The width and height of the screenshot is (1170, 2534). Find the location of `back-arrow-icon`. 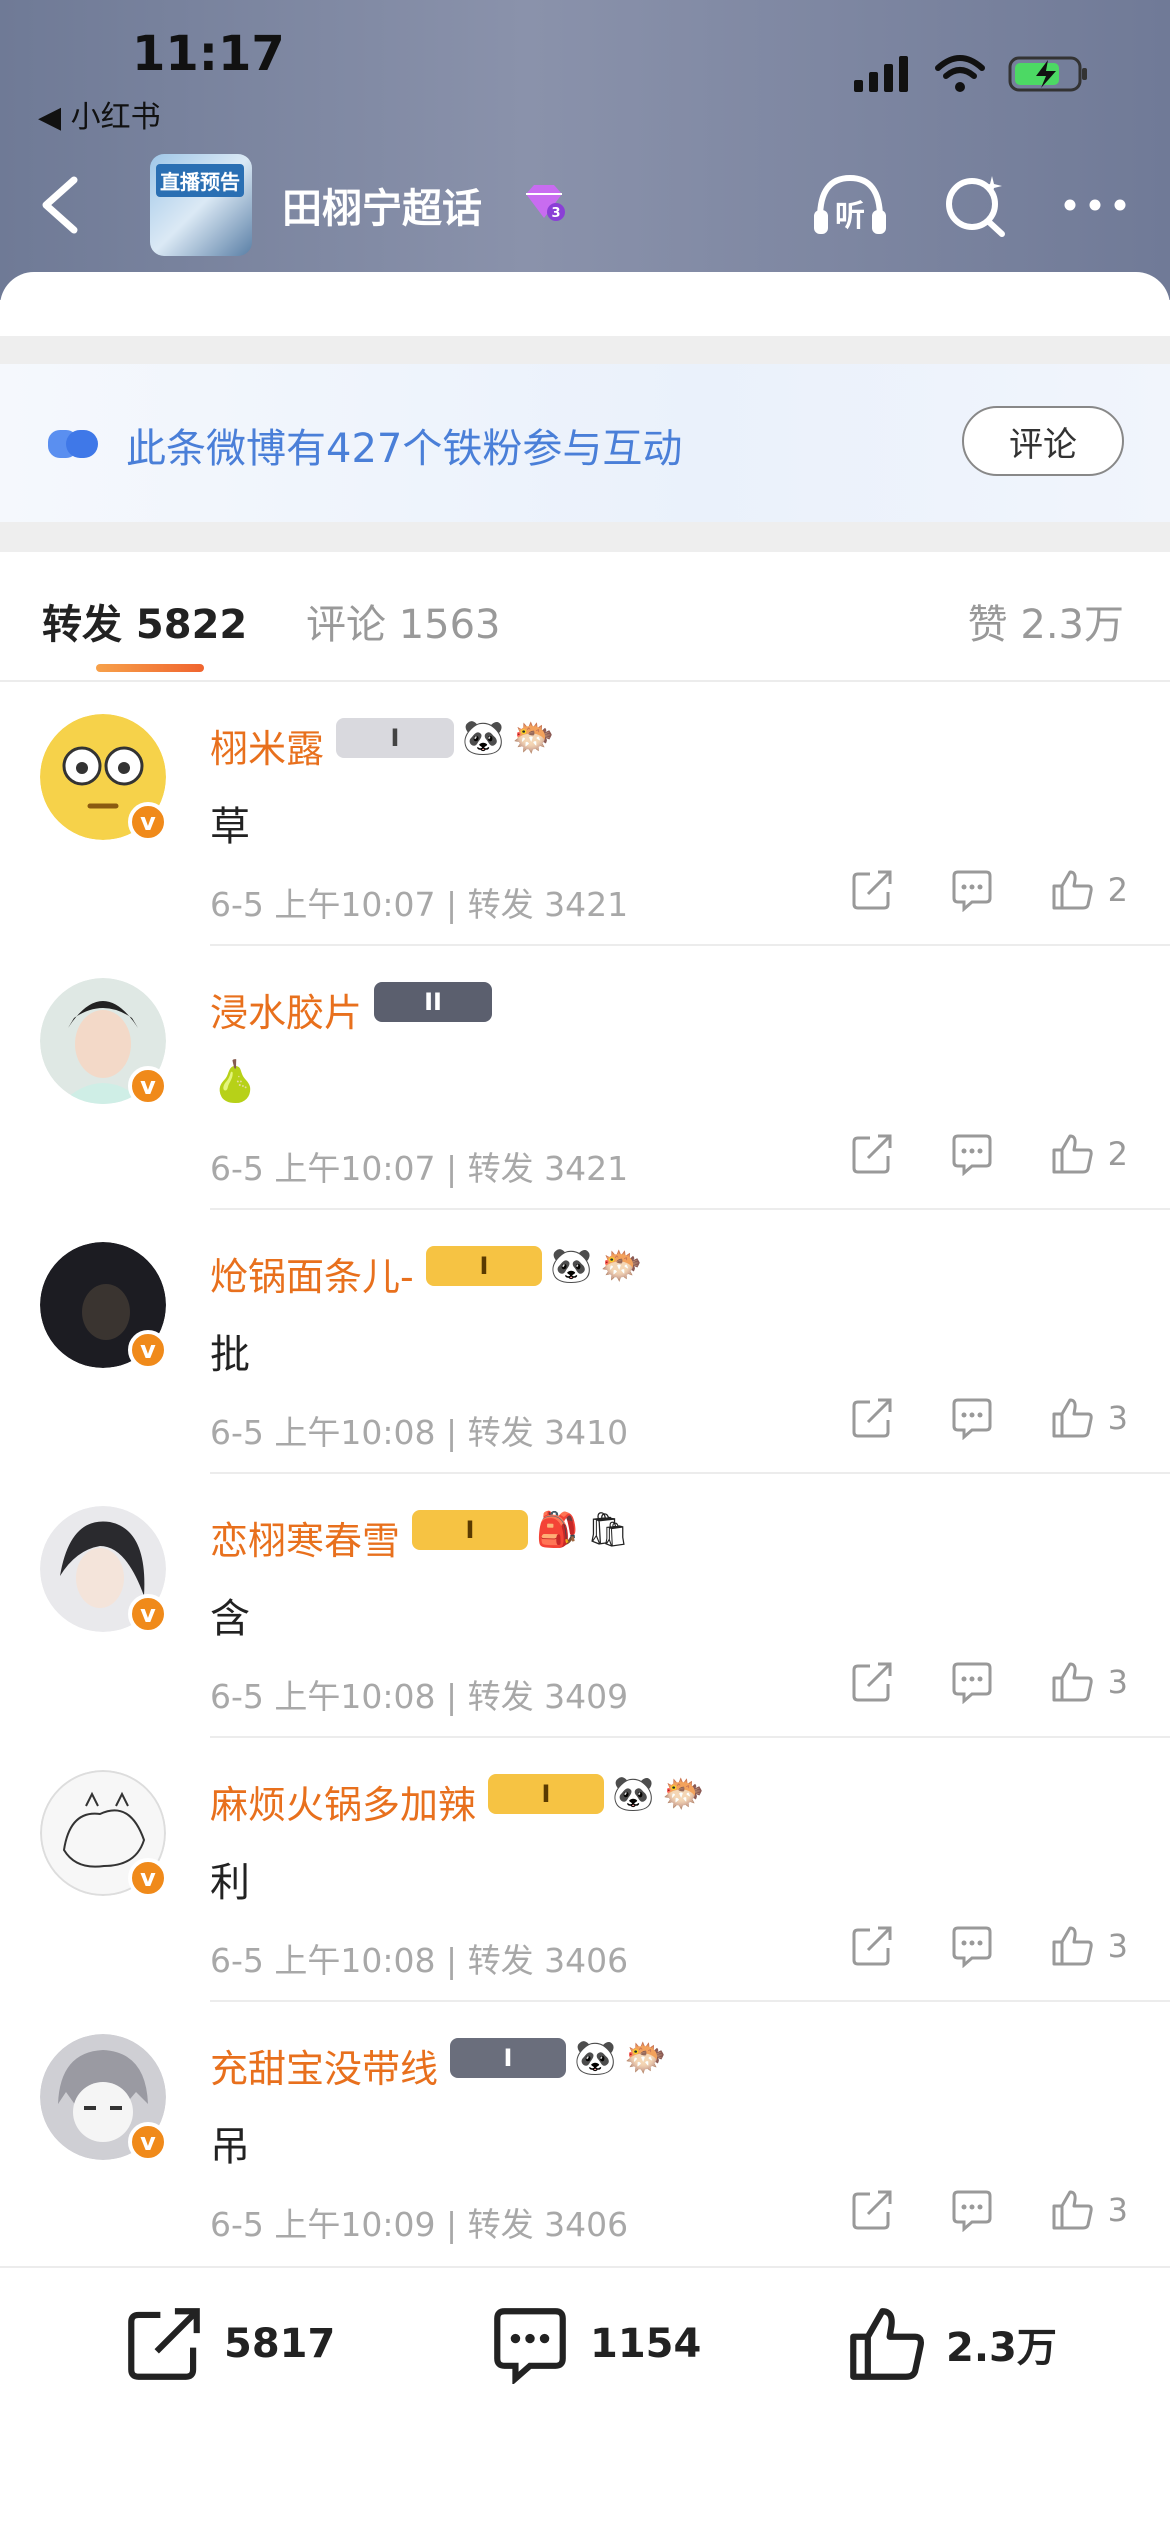

back-arrow-icon is located at coordinates (60, 205).